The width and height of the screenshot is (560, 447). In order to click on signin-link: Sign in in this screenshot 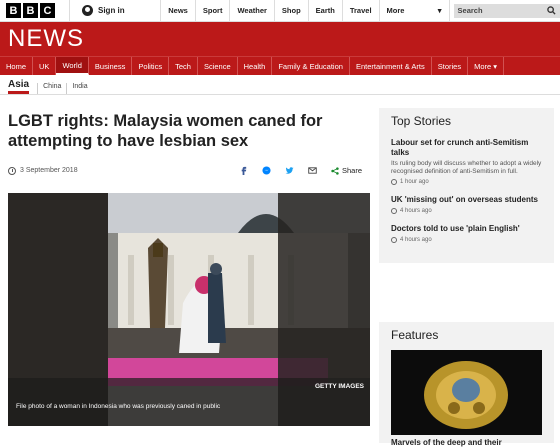, I will do `click(115, 11)`.